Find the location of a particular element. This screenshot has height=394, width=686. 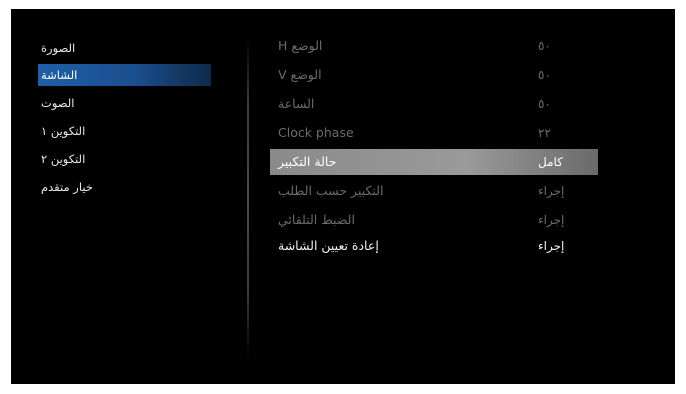

setting-row-v-position: الوضع V ٥٠ is located at coordinates (434, 75).